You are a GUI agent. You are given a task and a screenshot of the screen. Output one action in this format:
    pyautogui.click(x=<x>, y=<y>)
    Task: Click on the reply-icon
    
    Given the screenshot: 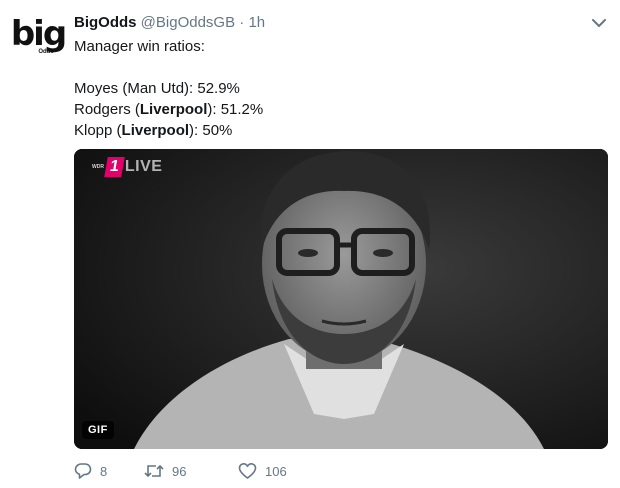 What is the action you would take?
    pyautogui.click(x=83, y=471)
    